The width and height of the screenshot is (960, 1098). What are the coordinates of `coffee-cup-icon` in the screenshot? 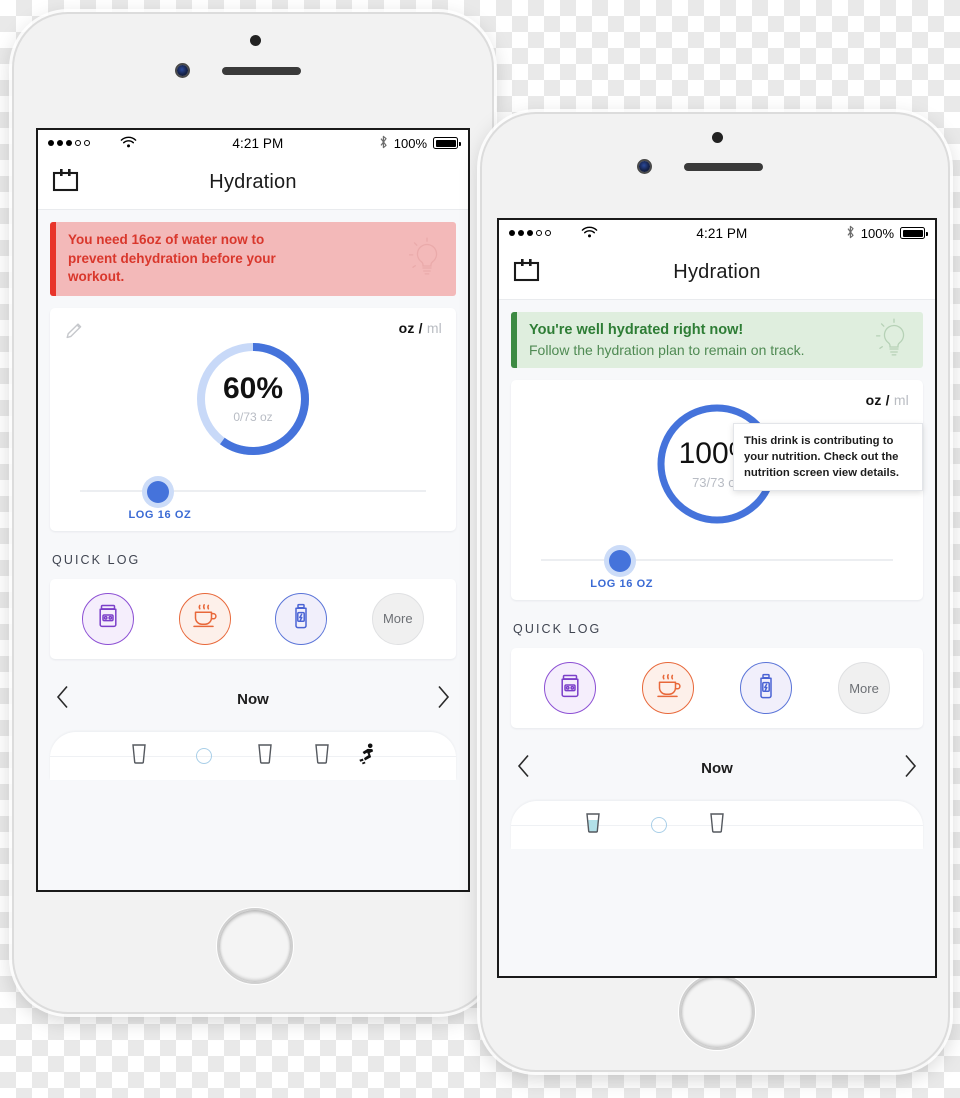 It's located at (668, 688).